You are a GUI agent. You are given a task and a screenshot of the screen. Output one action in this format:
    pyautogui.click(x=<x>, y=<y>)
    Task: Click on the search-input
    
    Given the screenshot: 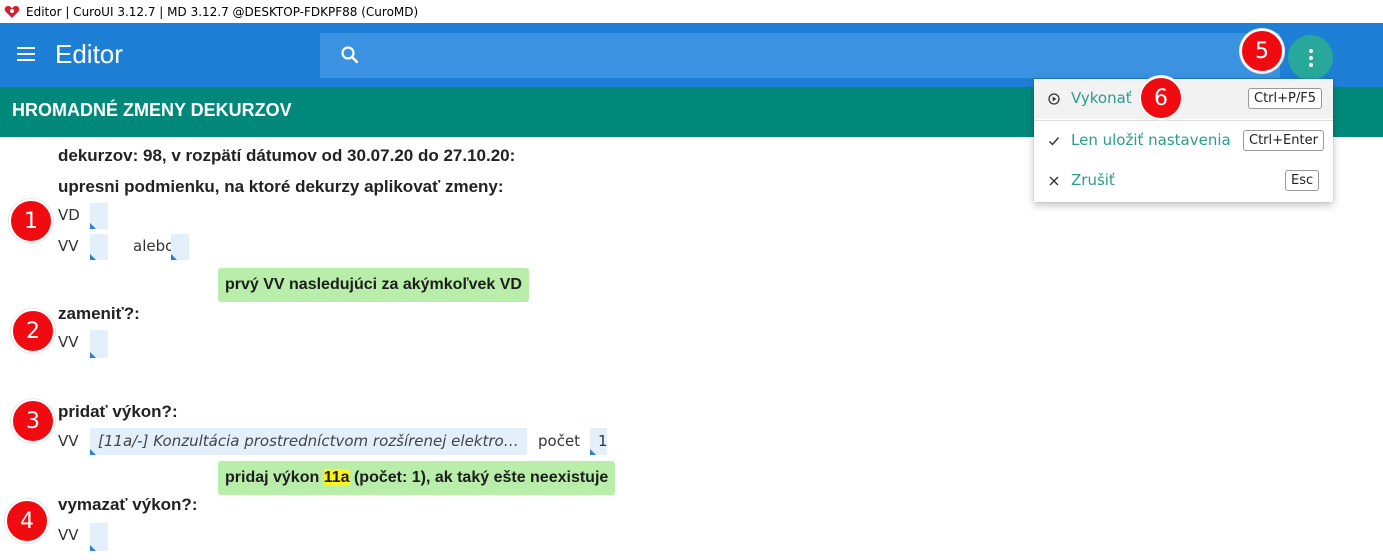 What is the action you would take?
    pyautogui.click(x=822, y=55)
    